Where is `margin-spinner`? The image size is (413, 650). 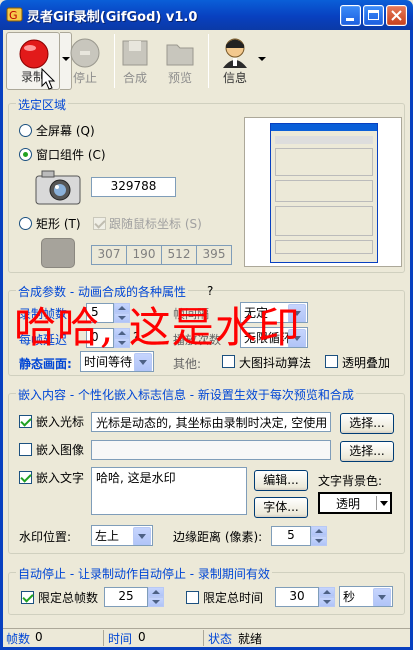
margin-spinner is located at coordinates (319, 536).